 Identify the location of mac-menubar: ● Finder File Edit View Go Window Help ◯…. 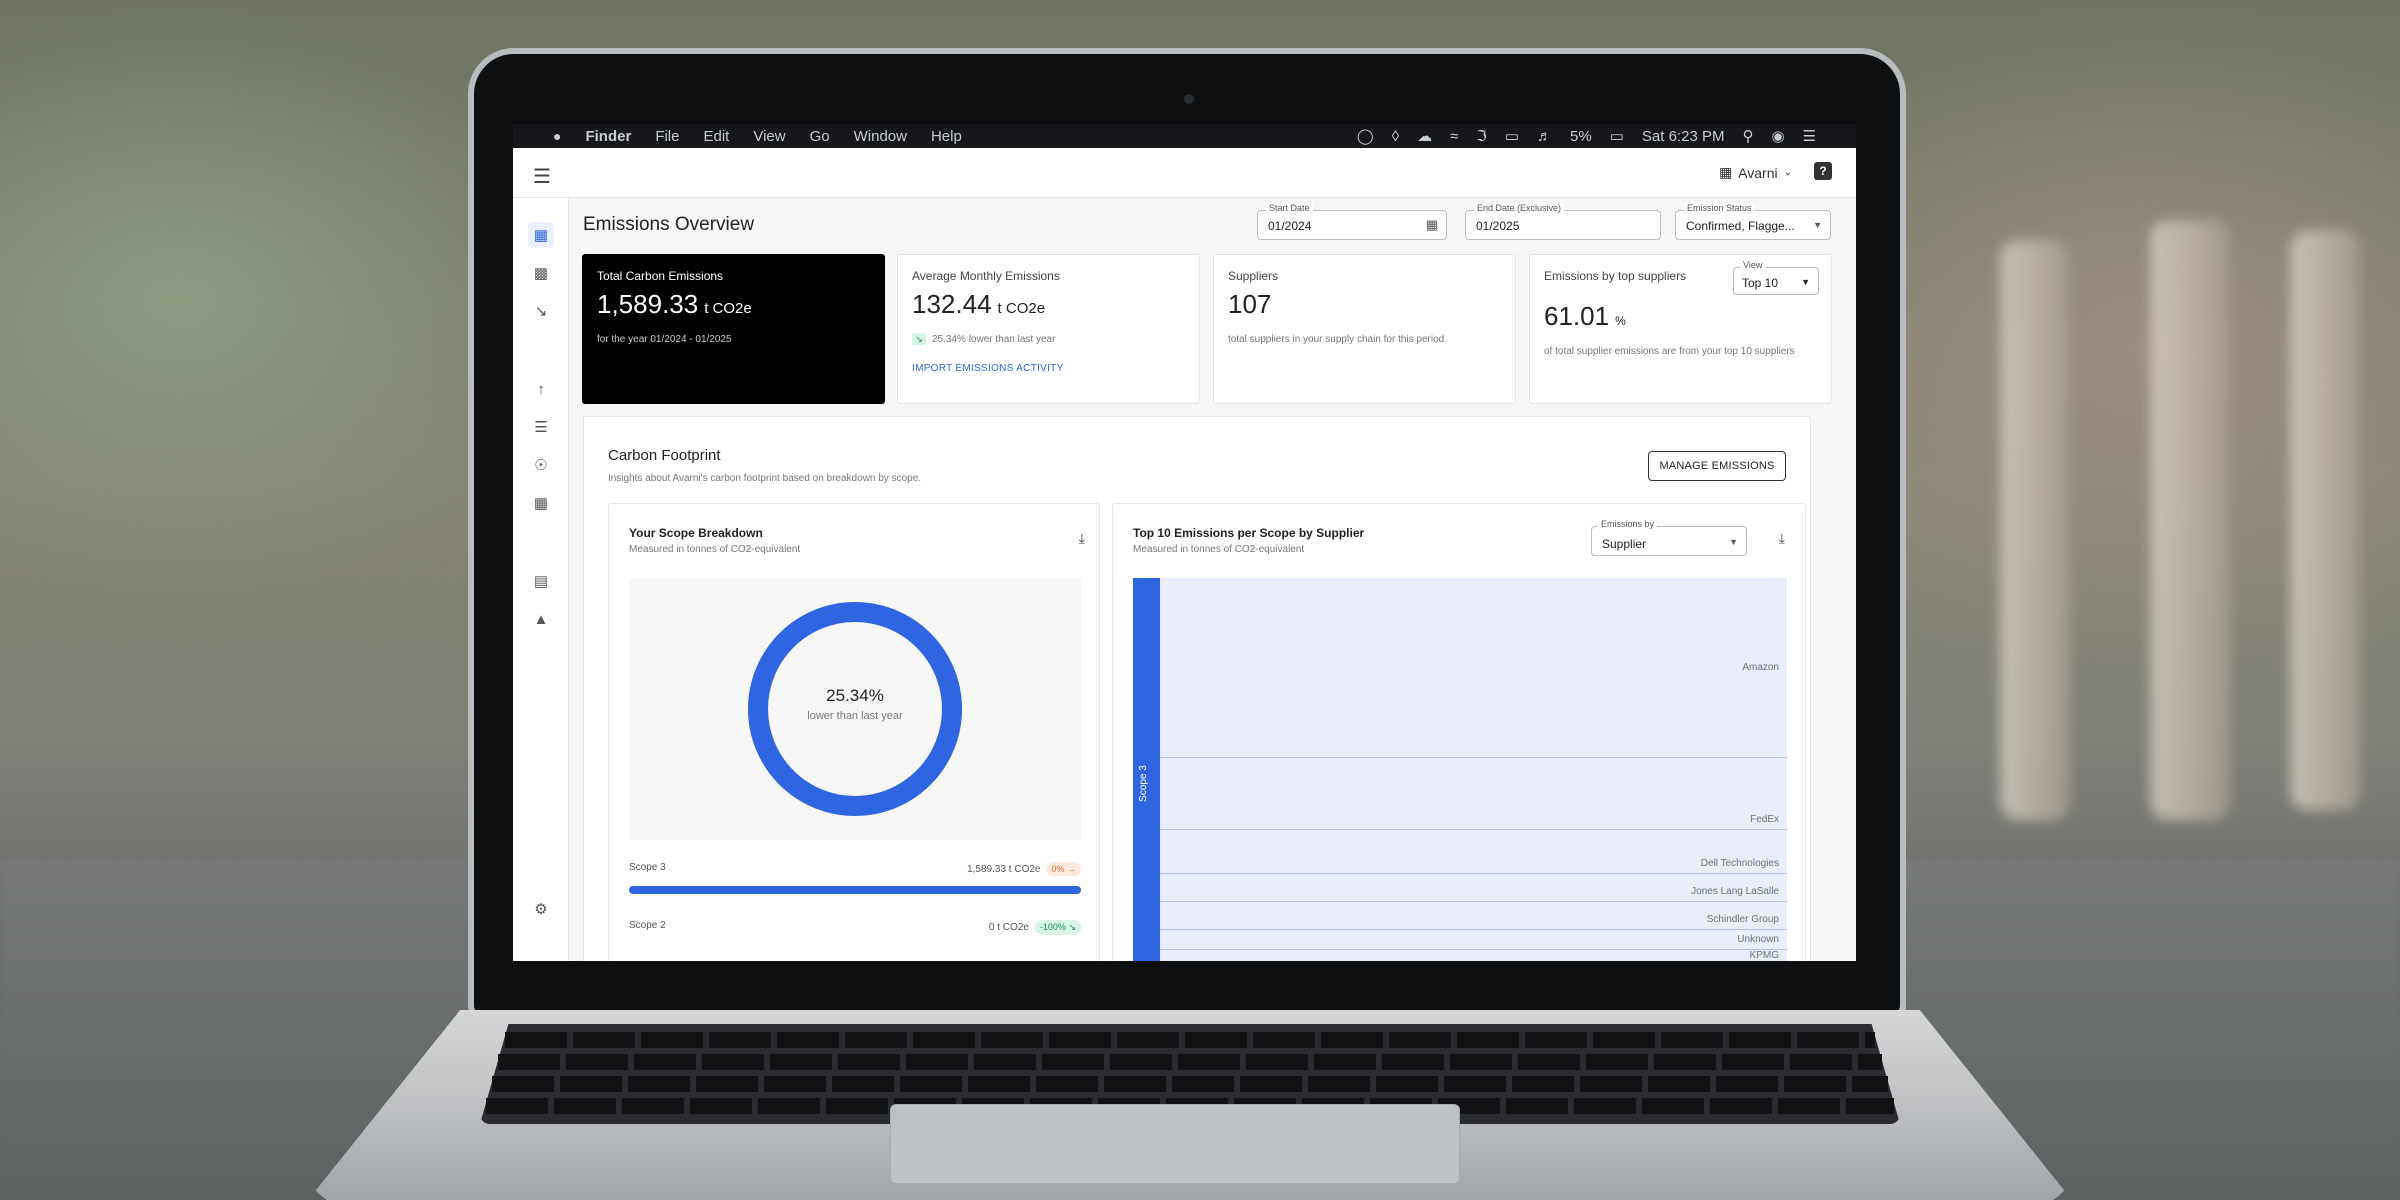
(1184, 136).